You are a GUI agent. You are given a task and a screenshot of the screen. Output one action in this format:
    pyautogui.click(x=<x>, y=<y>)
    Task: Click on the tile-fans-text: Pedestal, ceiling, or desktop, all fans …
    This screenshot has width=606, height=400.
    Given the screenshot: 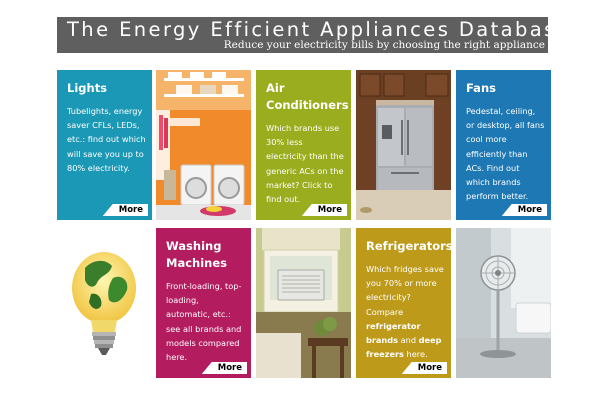 What is the action you would take?
    pyautogui.click(x=505, y=154)
    